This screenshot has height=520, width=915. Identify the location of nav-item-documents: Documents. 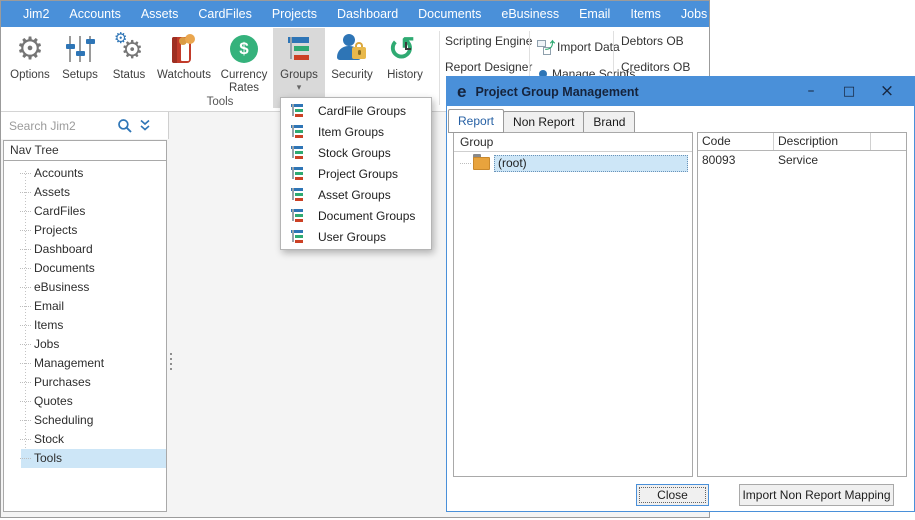
(93, 268).